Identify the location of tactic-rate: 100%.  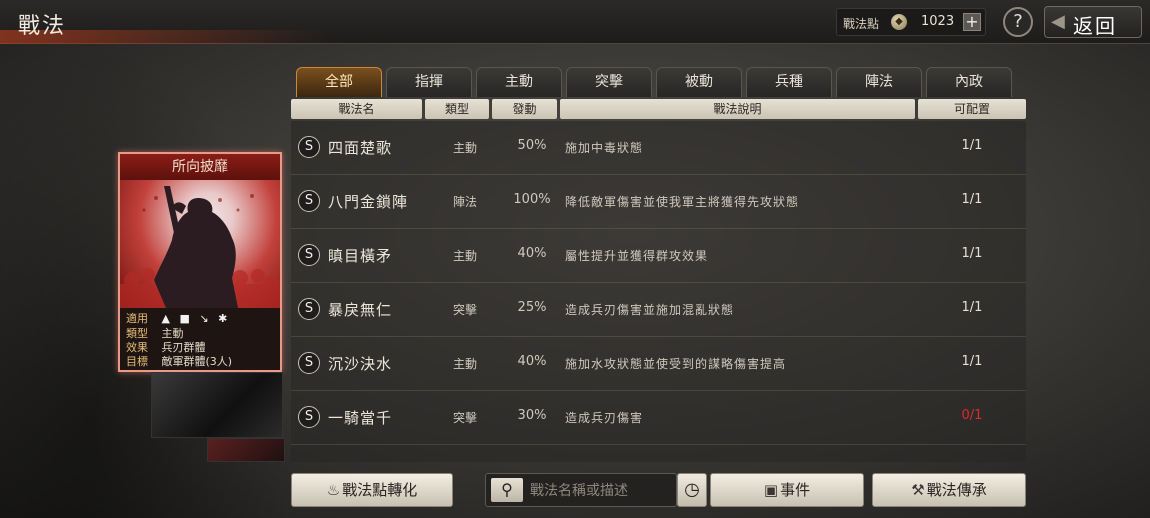
(532, 199).